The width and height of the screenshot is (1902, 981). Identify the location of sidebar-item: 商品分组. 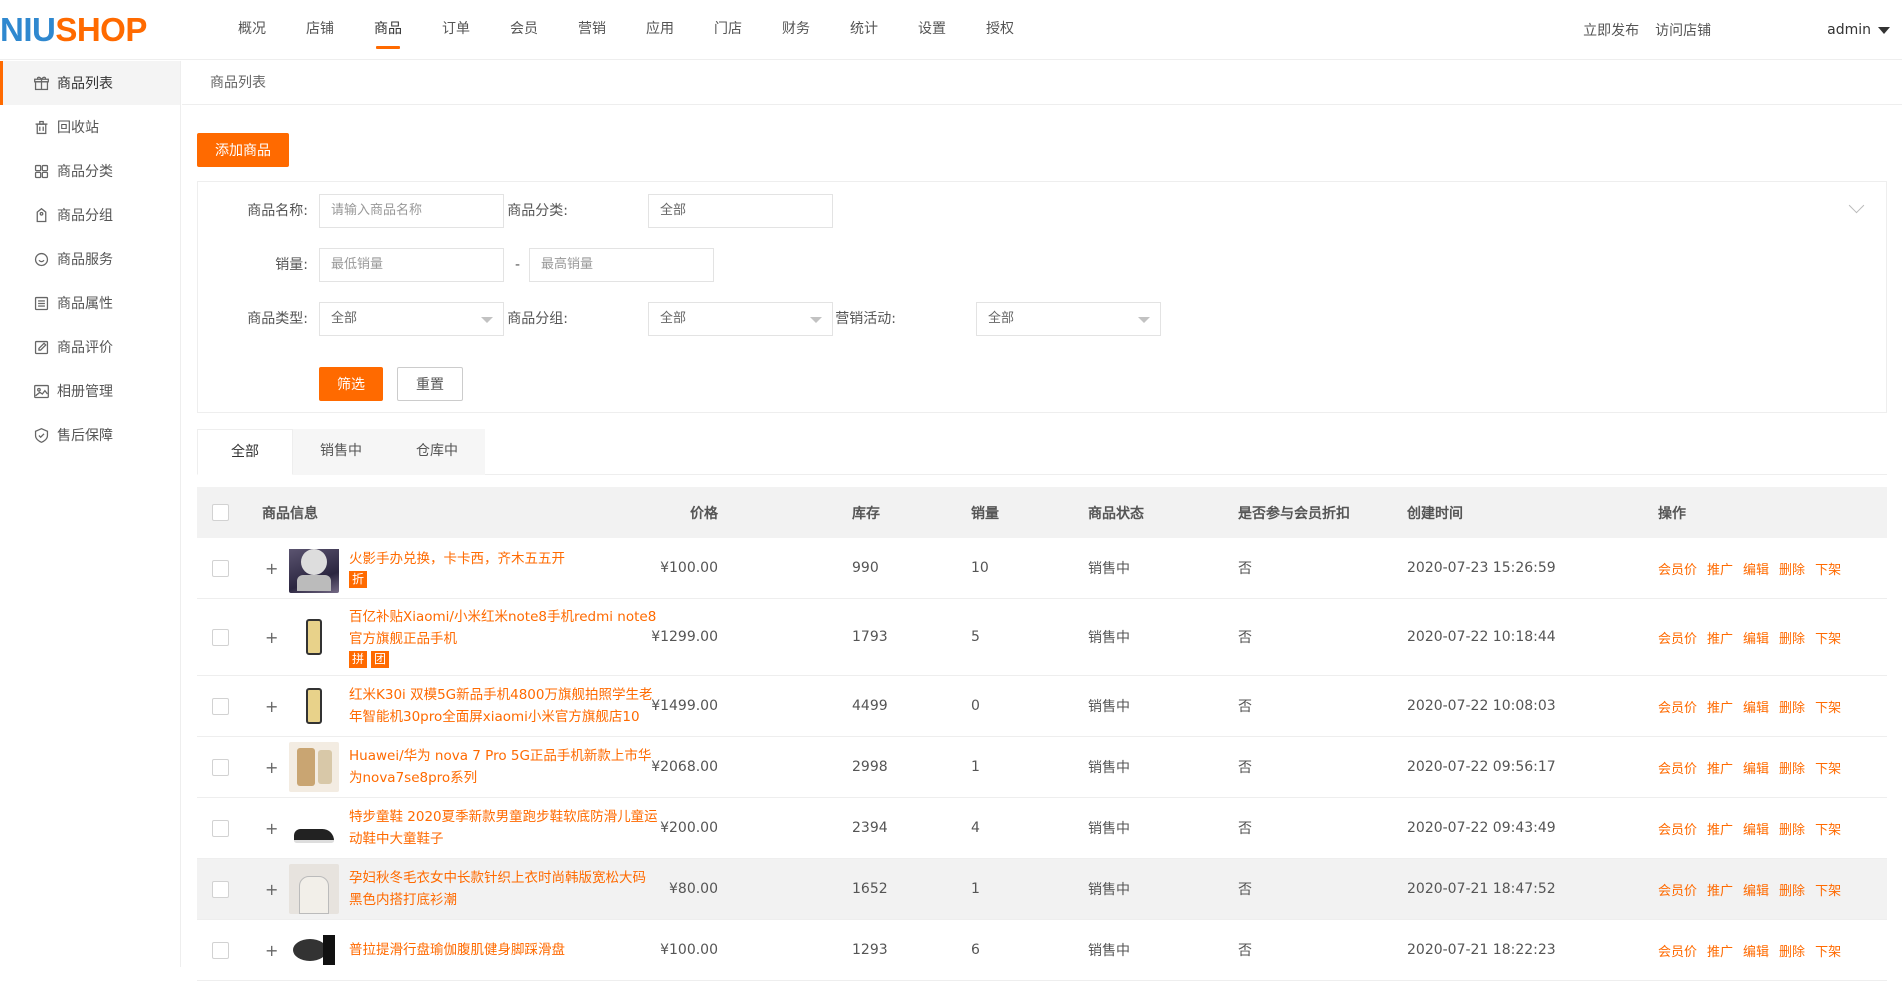
(90, 215).